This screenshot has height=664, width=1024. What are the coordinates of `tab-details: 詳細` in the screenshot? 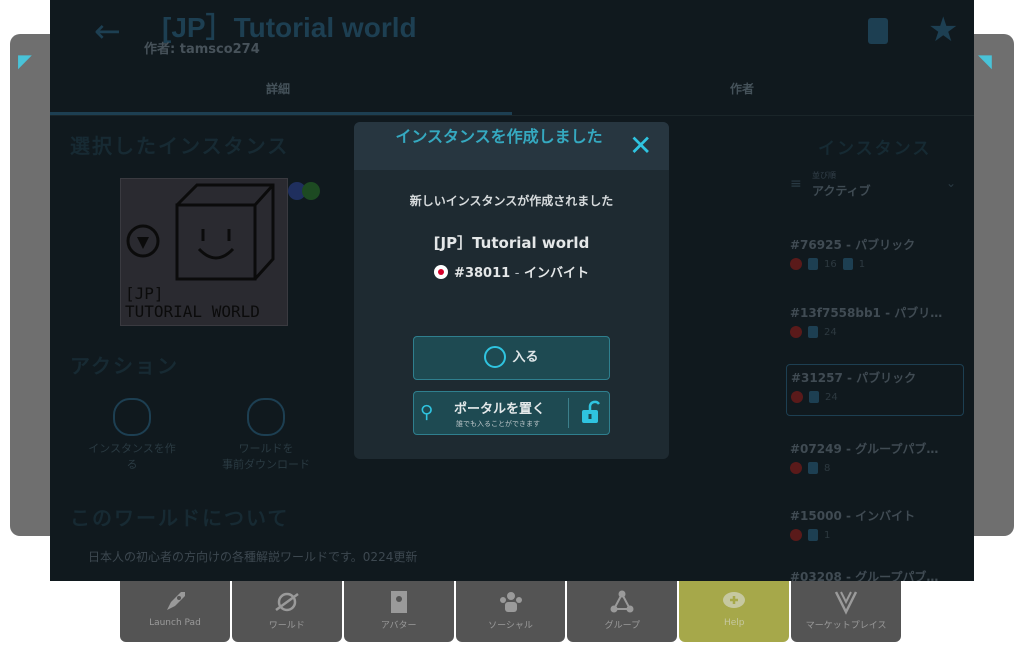 It's located at (278, 88).